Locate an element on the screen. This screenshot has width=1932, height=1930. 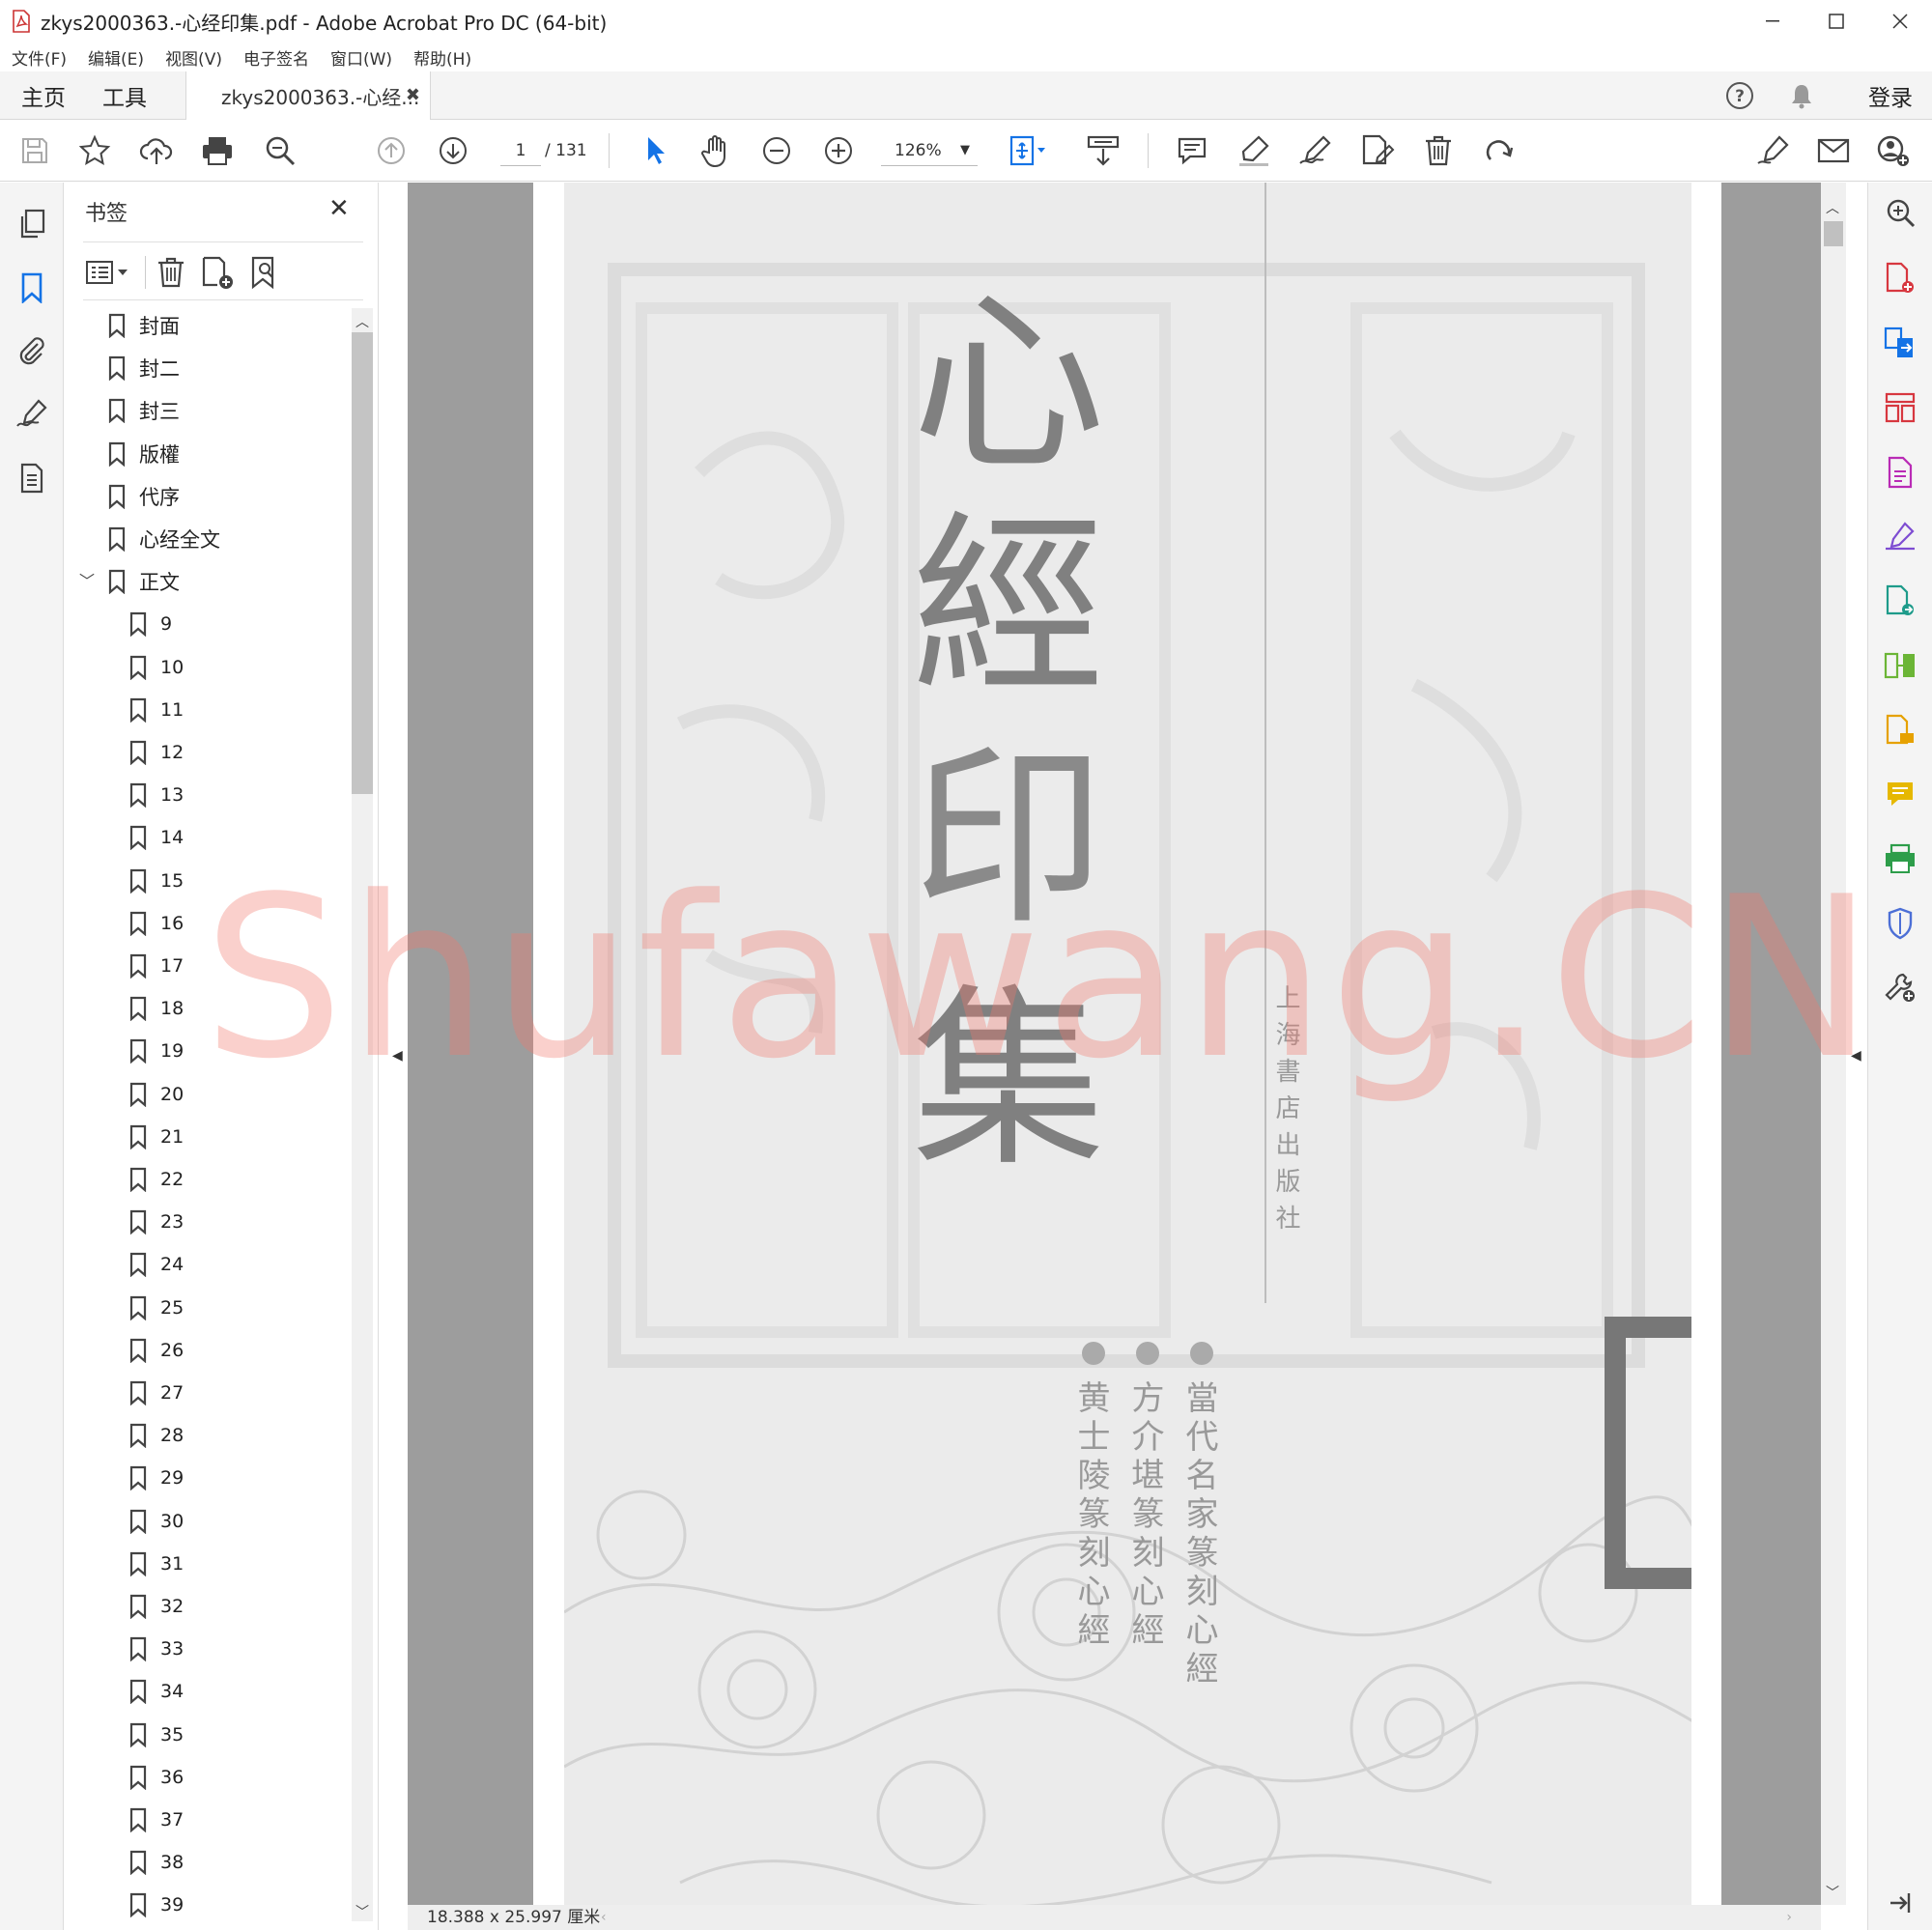
maximize-button is located at coordinates (1836, 22).